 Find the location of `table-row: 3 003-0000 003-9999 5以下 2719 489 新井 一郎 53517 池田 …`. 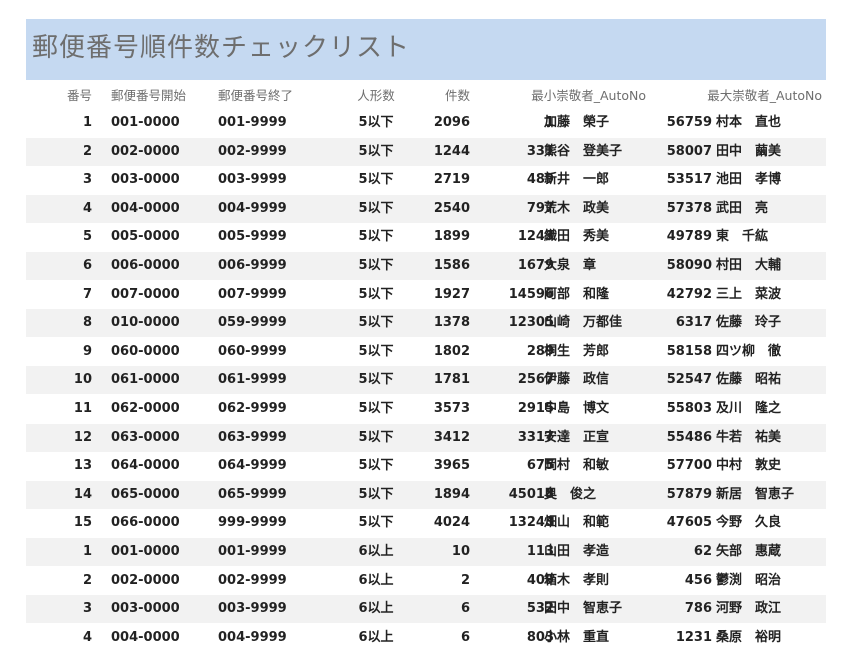

table-row: 3 003-0000 003-9999 5以下 2719 489 新井 一郎 53517 池田 … is located at coordinates (426, 180).